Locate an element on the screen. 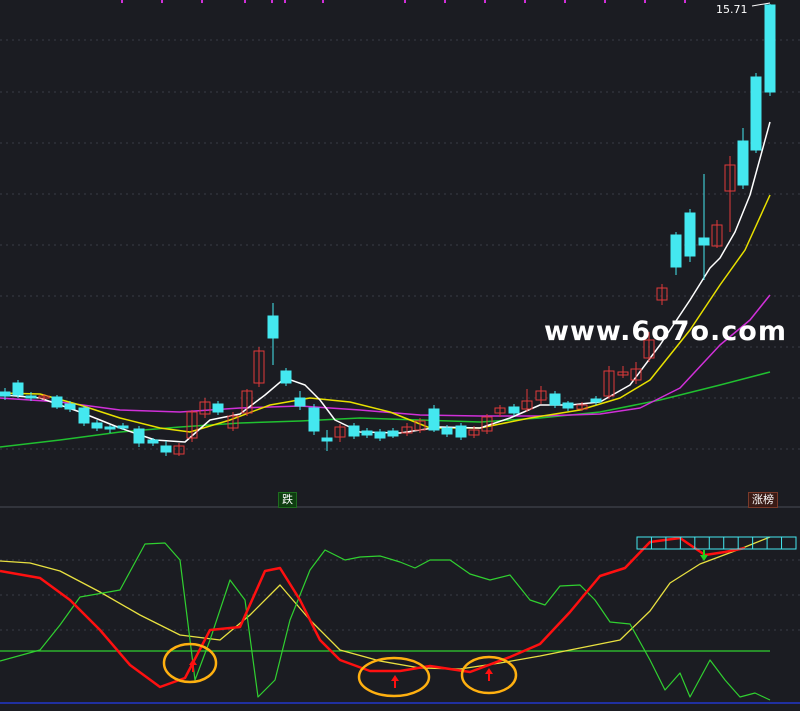  watermark-text: www.6o7o.com is located at coordinates (665, 331).